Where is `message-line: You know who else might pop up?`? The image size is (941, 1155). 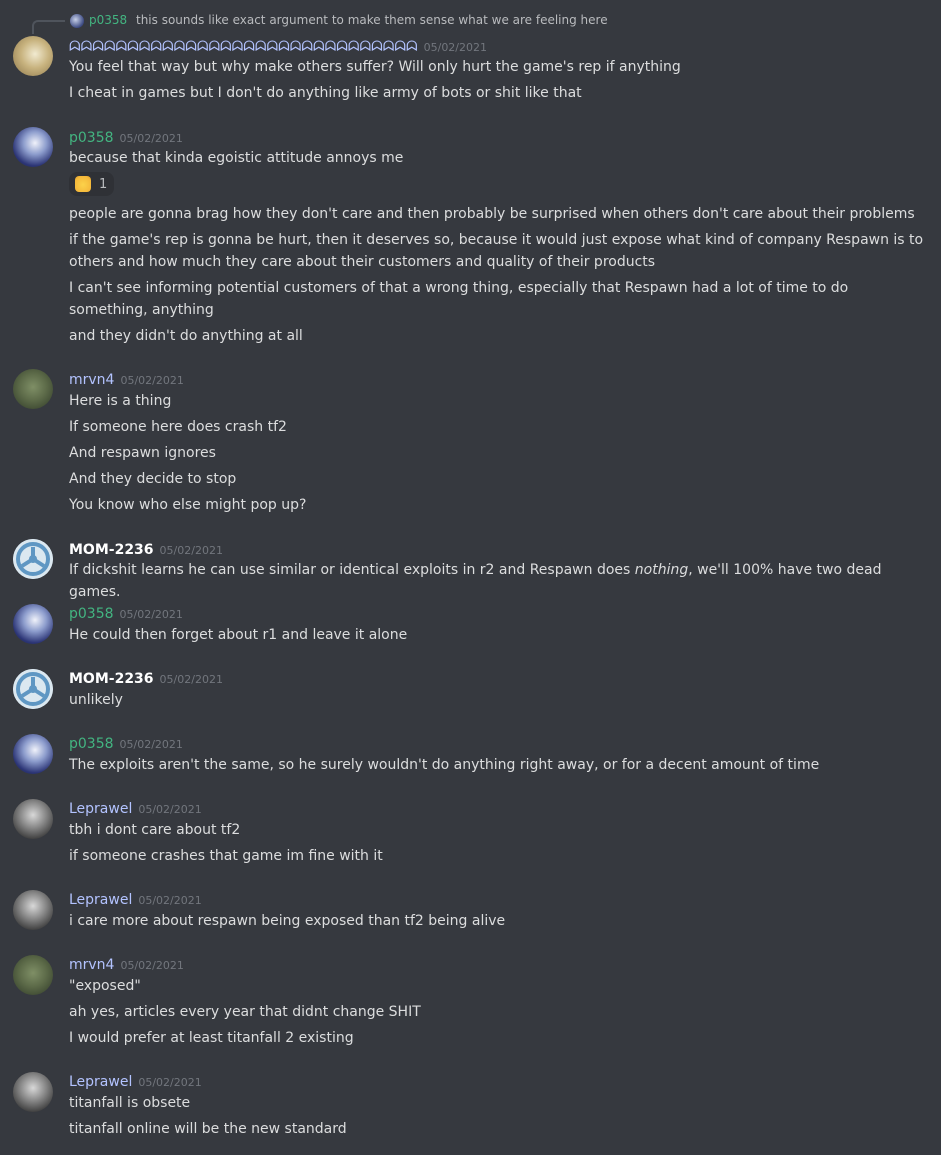
message-line: You know who else might pop up? is located at coordinates (188, 505).